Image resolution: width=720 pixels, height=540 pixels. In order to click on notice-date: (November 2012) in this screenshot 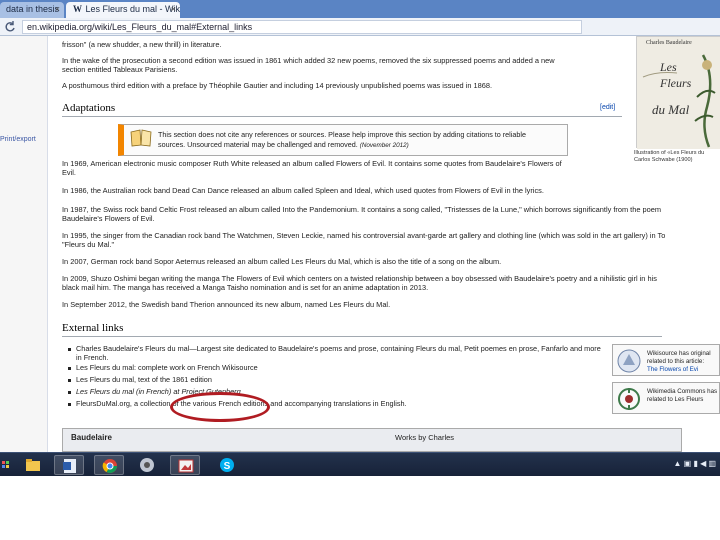, I will do `click(384, 145)`.